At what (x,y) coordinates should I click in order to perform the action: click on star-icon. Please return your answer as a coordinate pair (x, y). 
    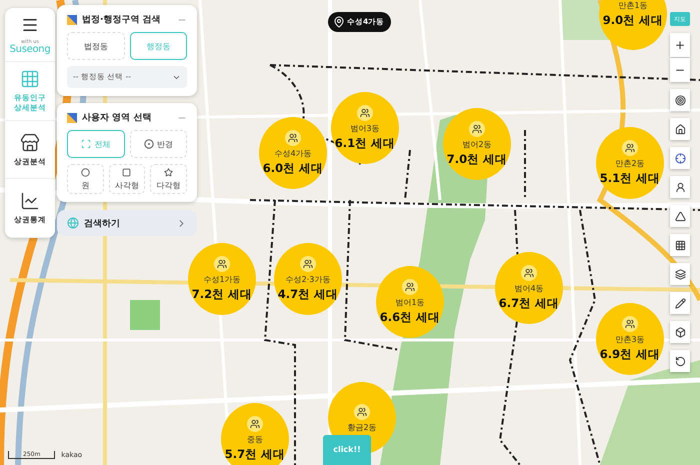
    Looking at the image, I should click on (169, 172).